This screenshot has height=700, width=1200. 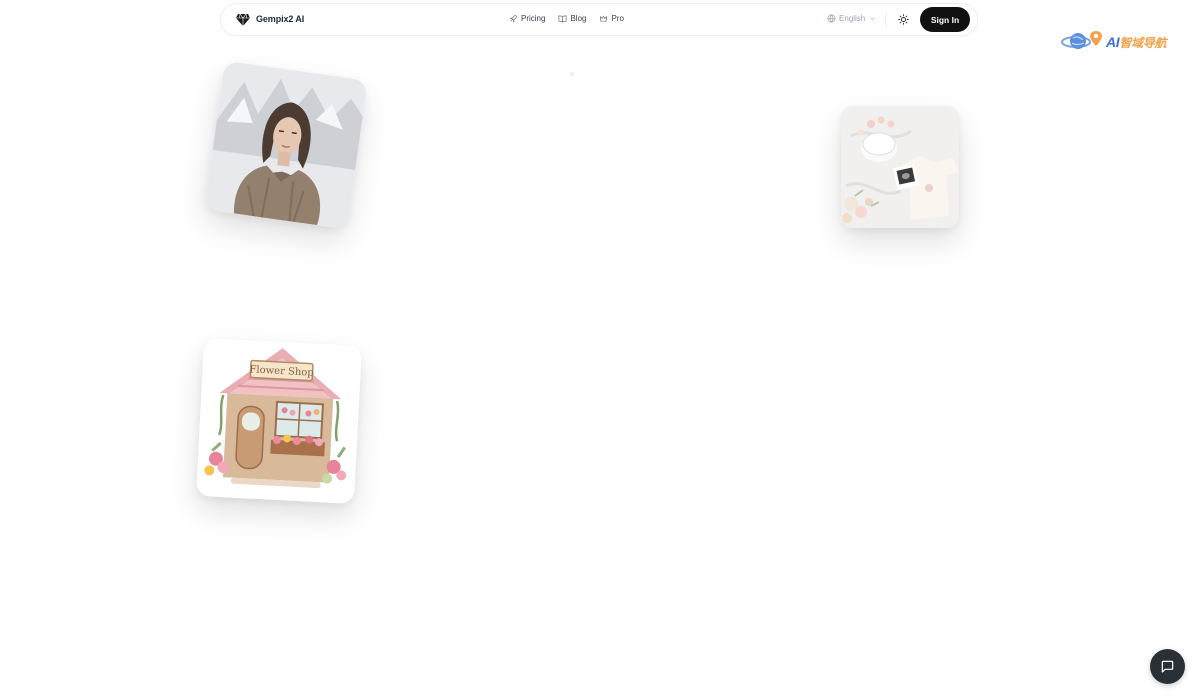 I want to click on nav-blog: Blog, so click(x=572, y=18).